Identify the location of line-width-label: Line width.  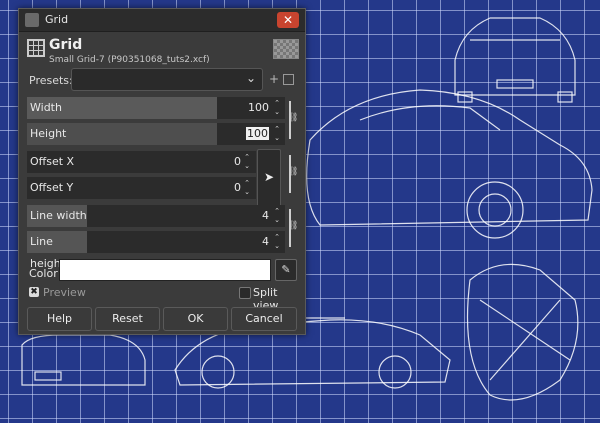
(57, 216).